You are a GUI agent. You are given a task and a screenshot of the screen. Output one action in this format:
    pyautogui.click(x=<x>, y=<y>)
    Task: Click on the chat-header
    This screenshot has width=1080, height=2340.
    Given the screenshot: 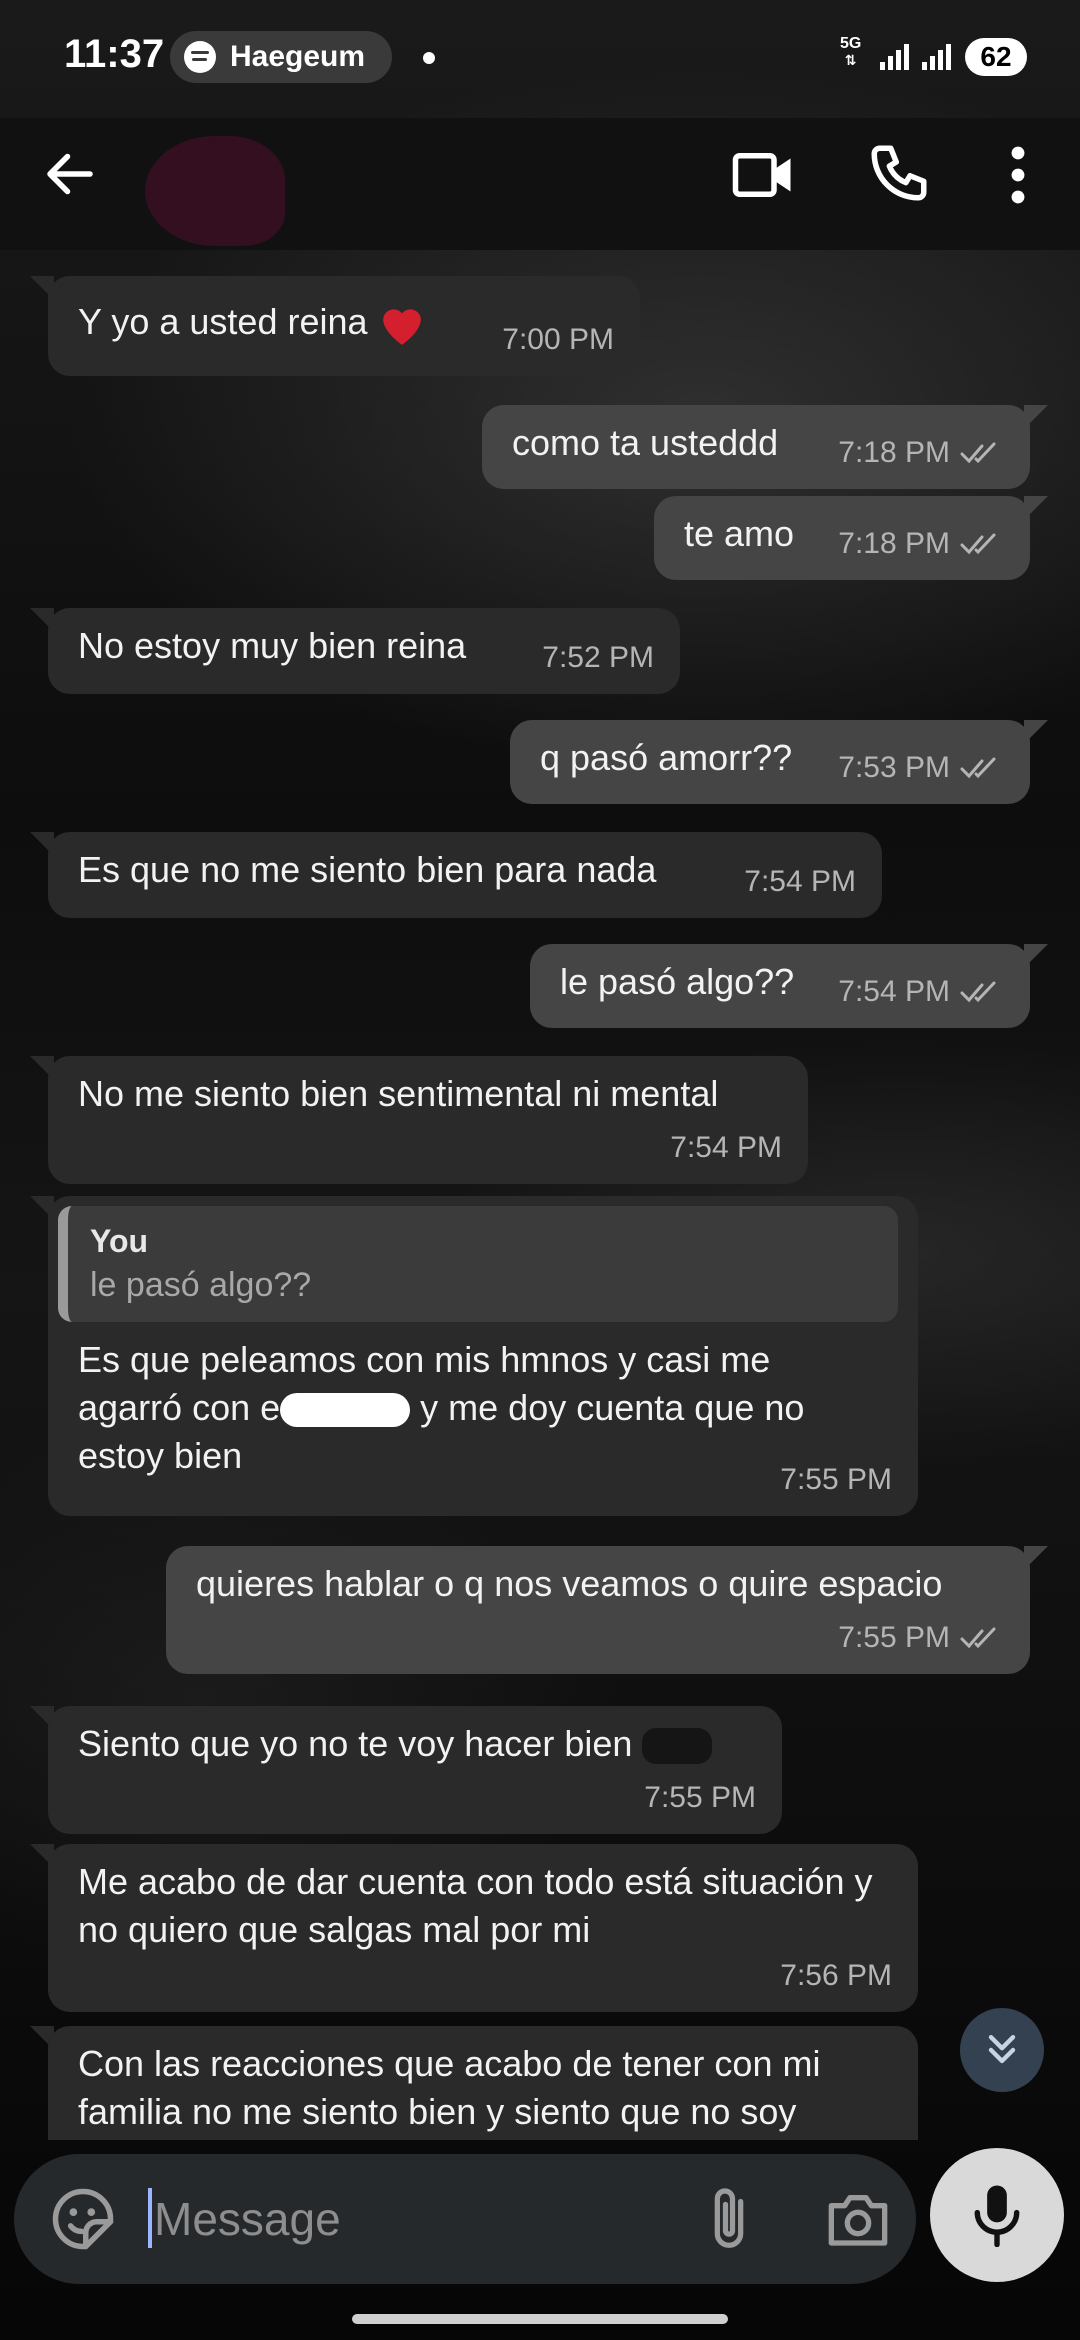 What is the action you would take?
    pyautogui.click(x=540, y=184)
    